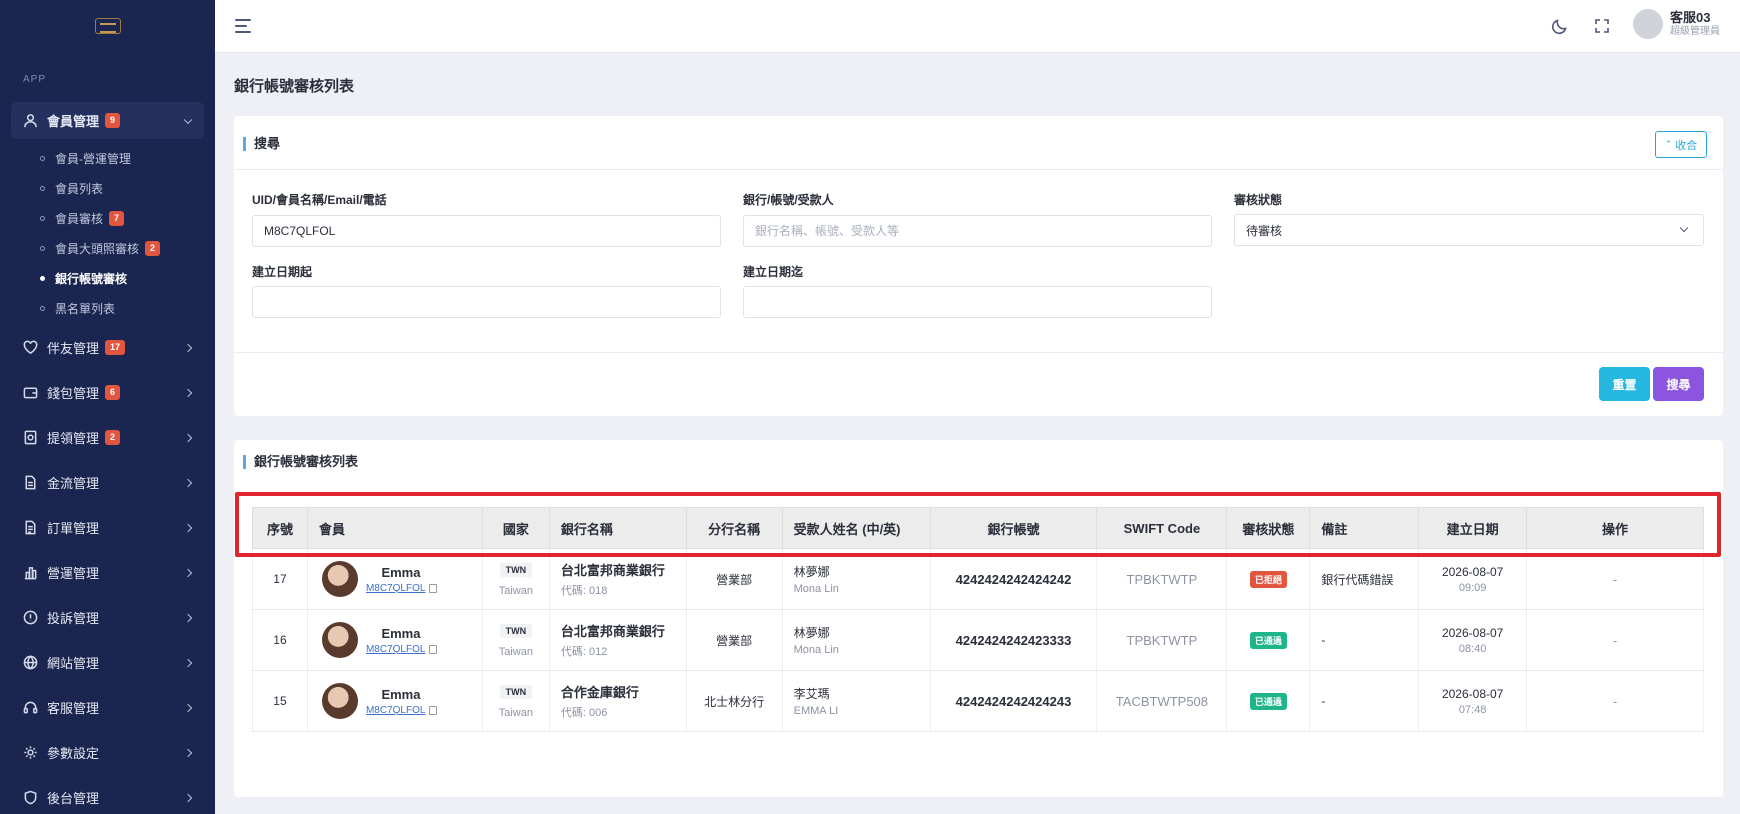 This screenshot has width=1740, height=814. I want to click on col-member: 會員, so click(394, 528).